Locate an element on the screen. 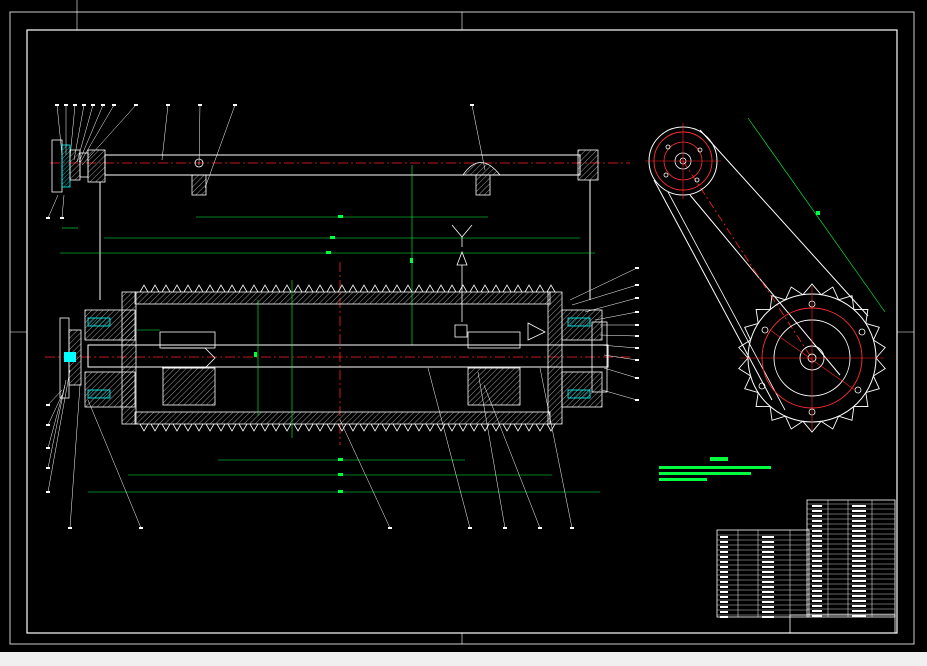 The image size is (927, 666). title-block-frame is located at coordinates (842, 624).